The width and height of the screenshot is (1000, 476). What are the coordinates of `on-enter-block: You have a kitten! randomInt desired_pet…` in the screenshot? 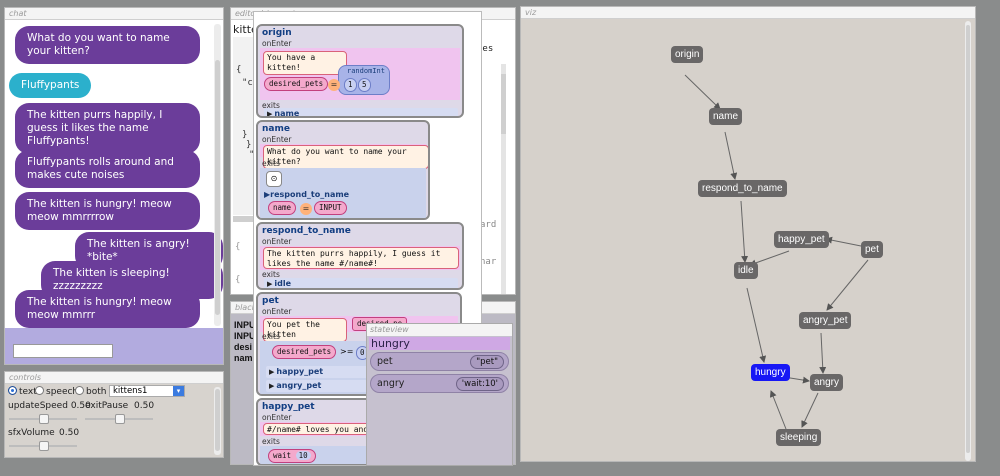 It's located at (360, 74).